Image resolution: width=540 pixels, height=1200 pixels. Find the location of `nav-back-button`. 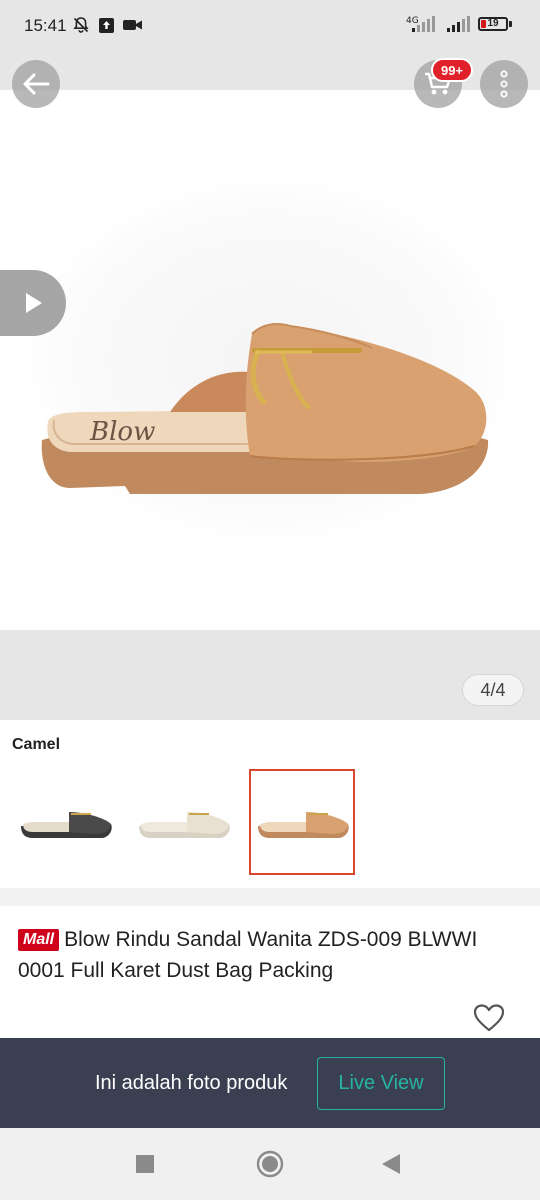

nav-back-button is located at coordinates (391, 1164).